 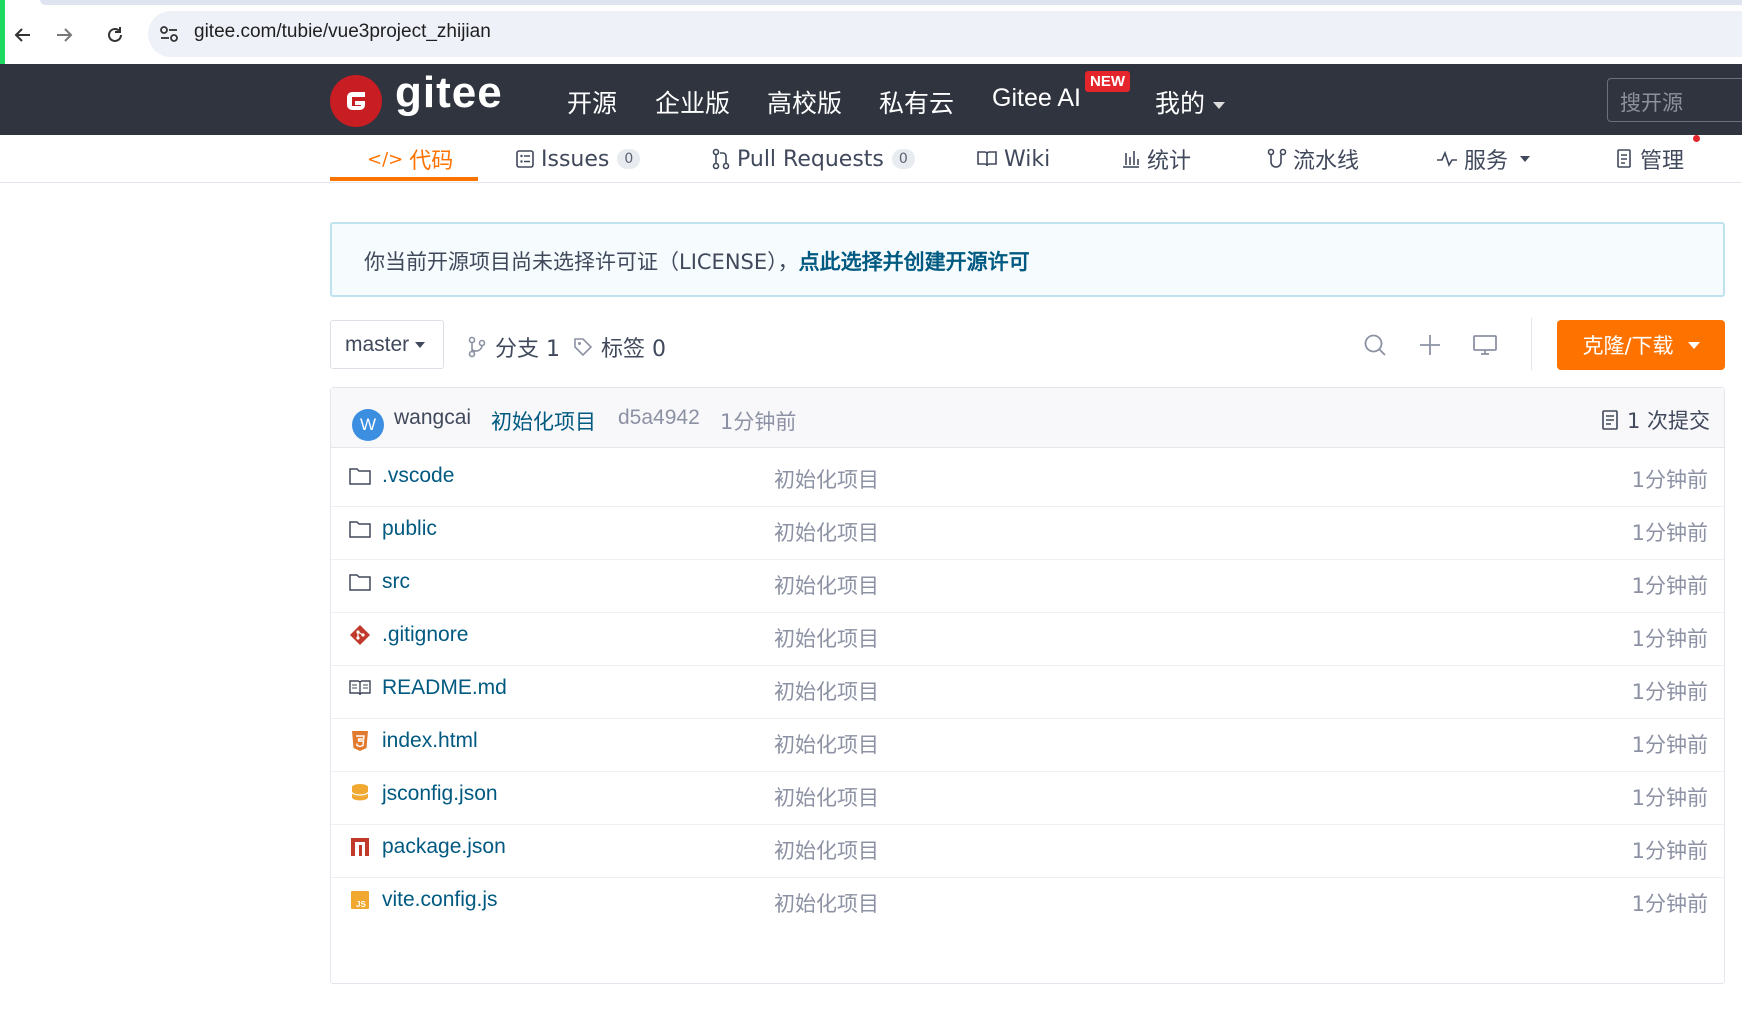 I want to click on commit-sha: d5a4942, so click(x=659, y=418).